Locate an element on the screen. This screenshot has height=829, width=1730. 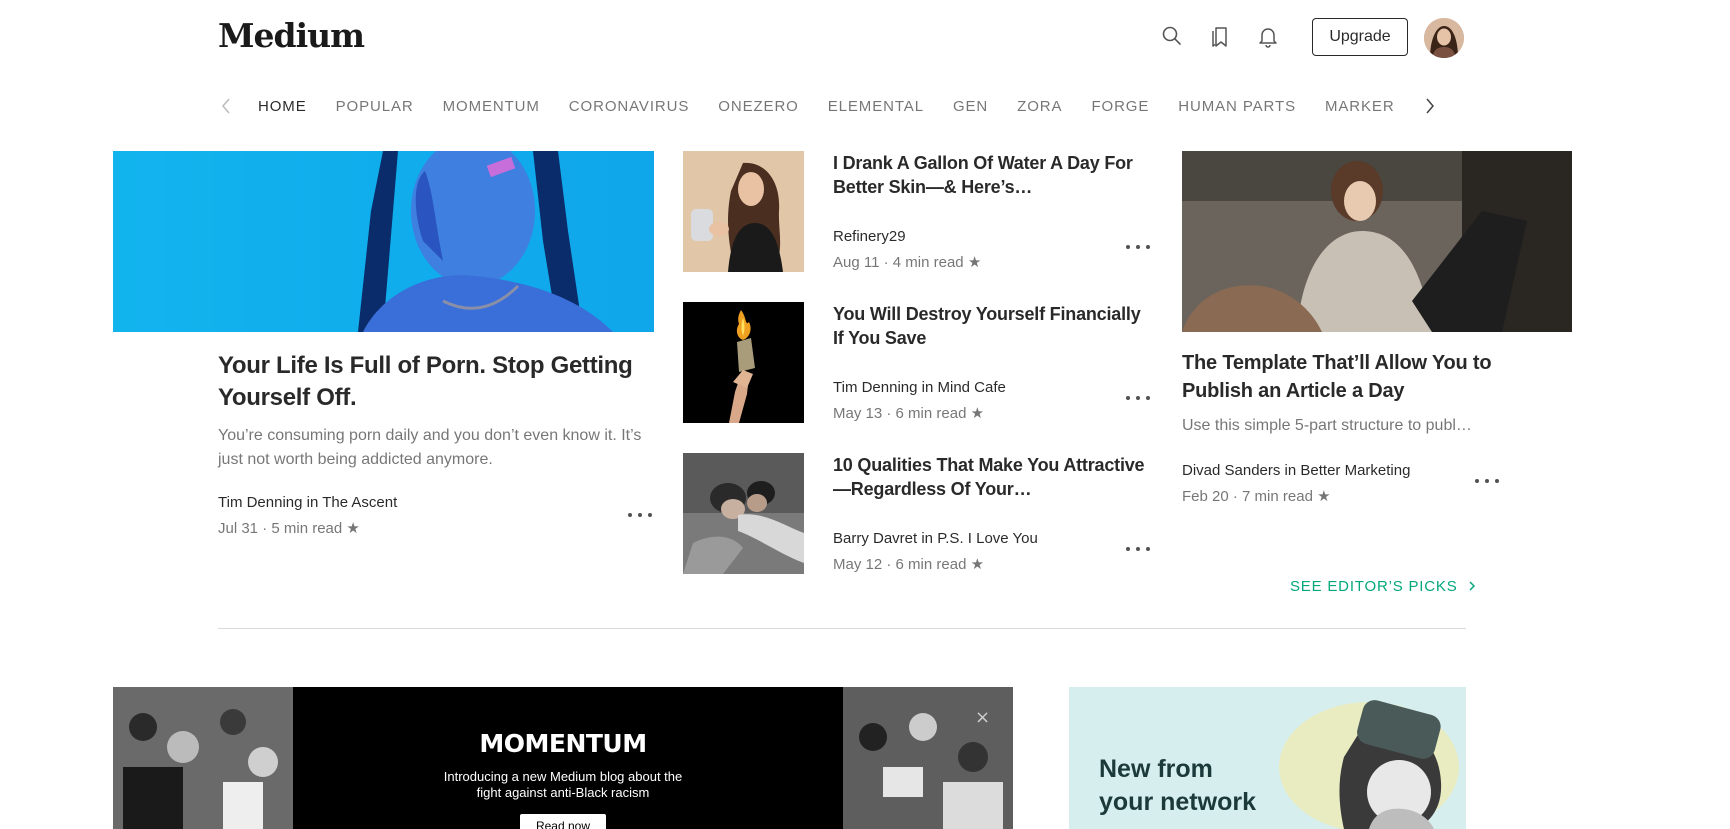
promo-background-image is located at coordinates (563, 758).